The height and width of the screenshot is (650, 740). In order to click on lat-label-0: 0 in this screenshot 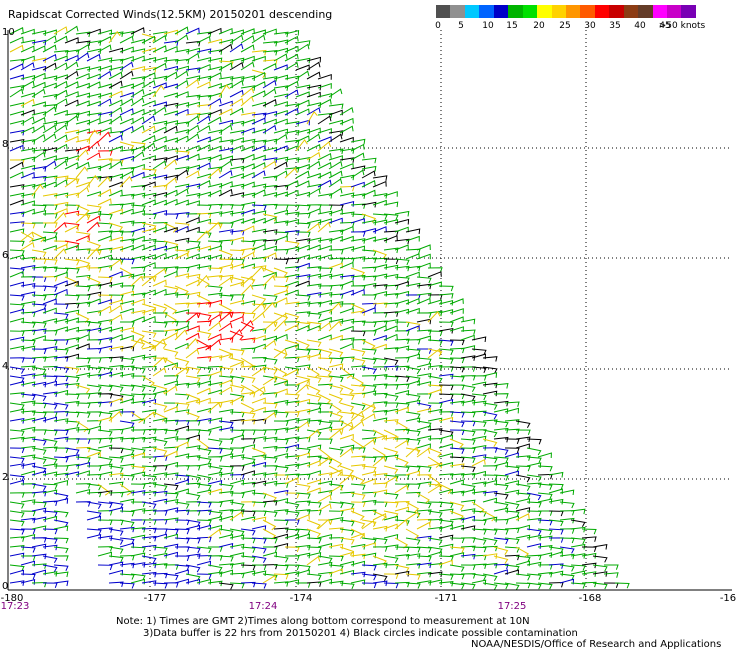, I will do `click(5, 586)`.